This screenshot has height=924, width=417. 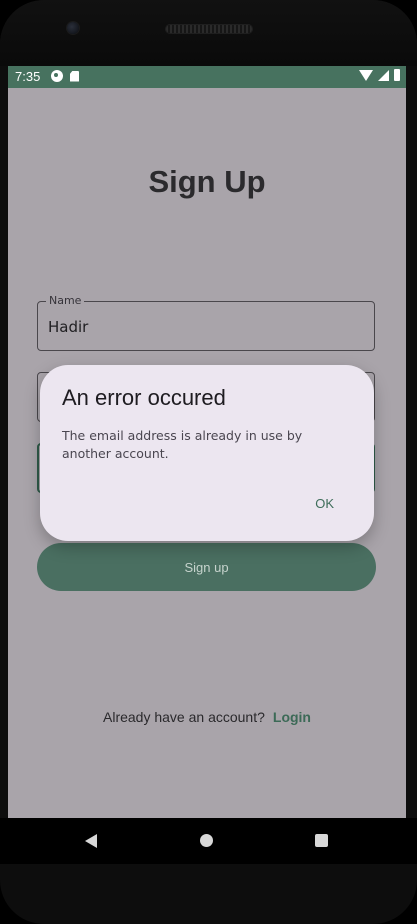 What do you see at coordinates (209, 29) in the screenshot?
I see `earpiece-speaker` at bounding box center [209, 29].